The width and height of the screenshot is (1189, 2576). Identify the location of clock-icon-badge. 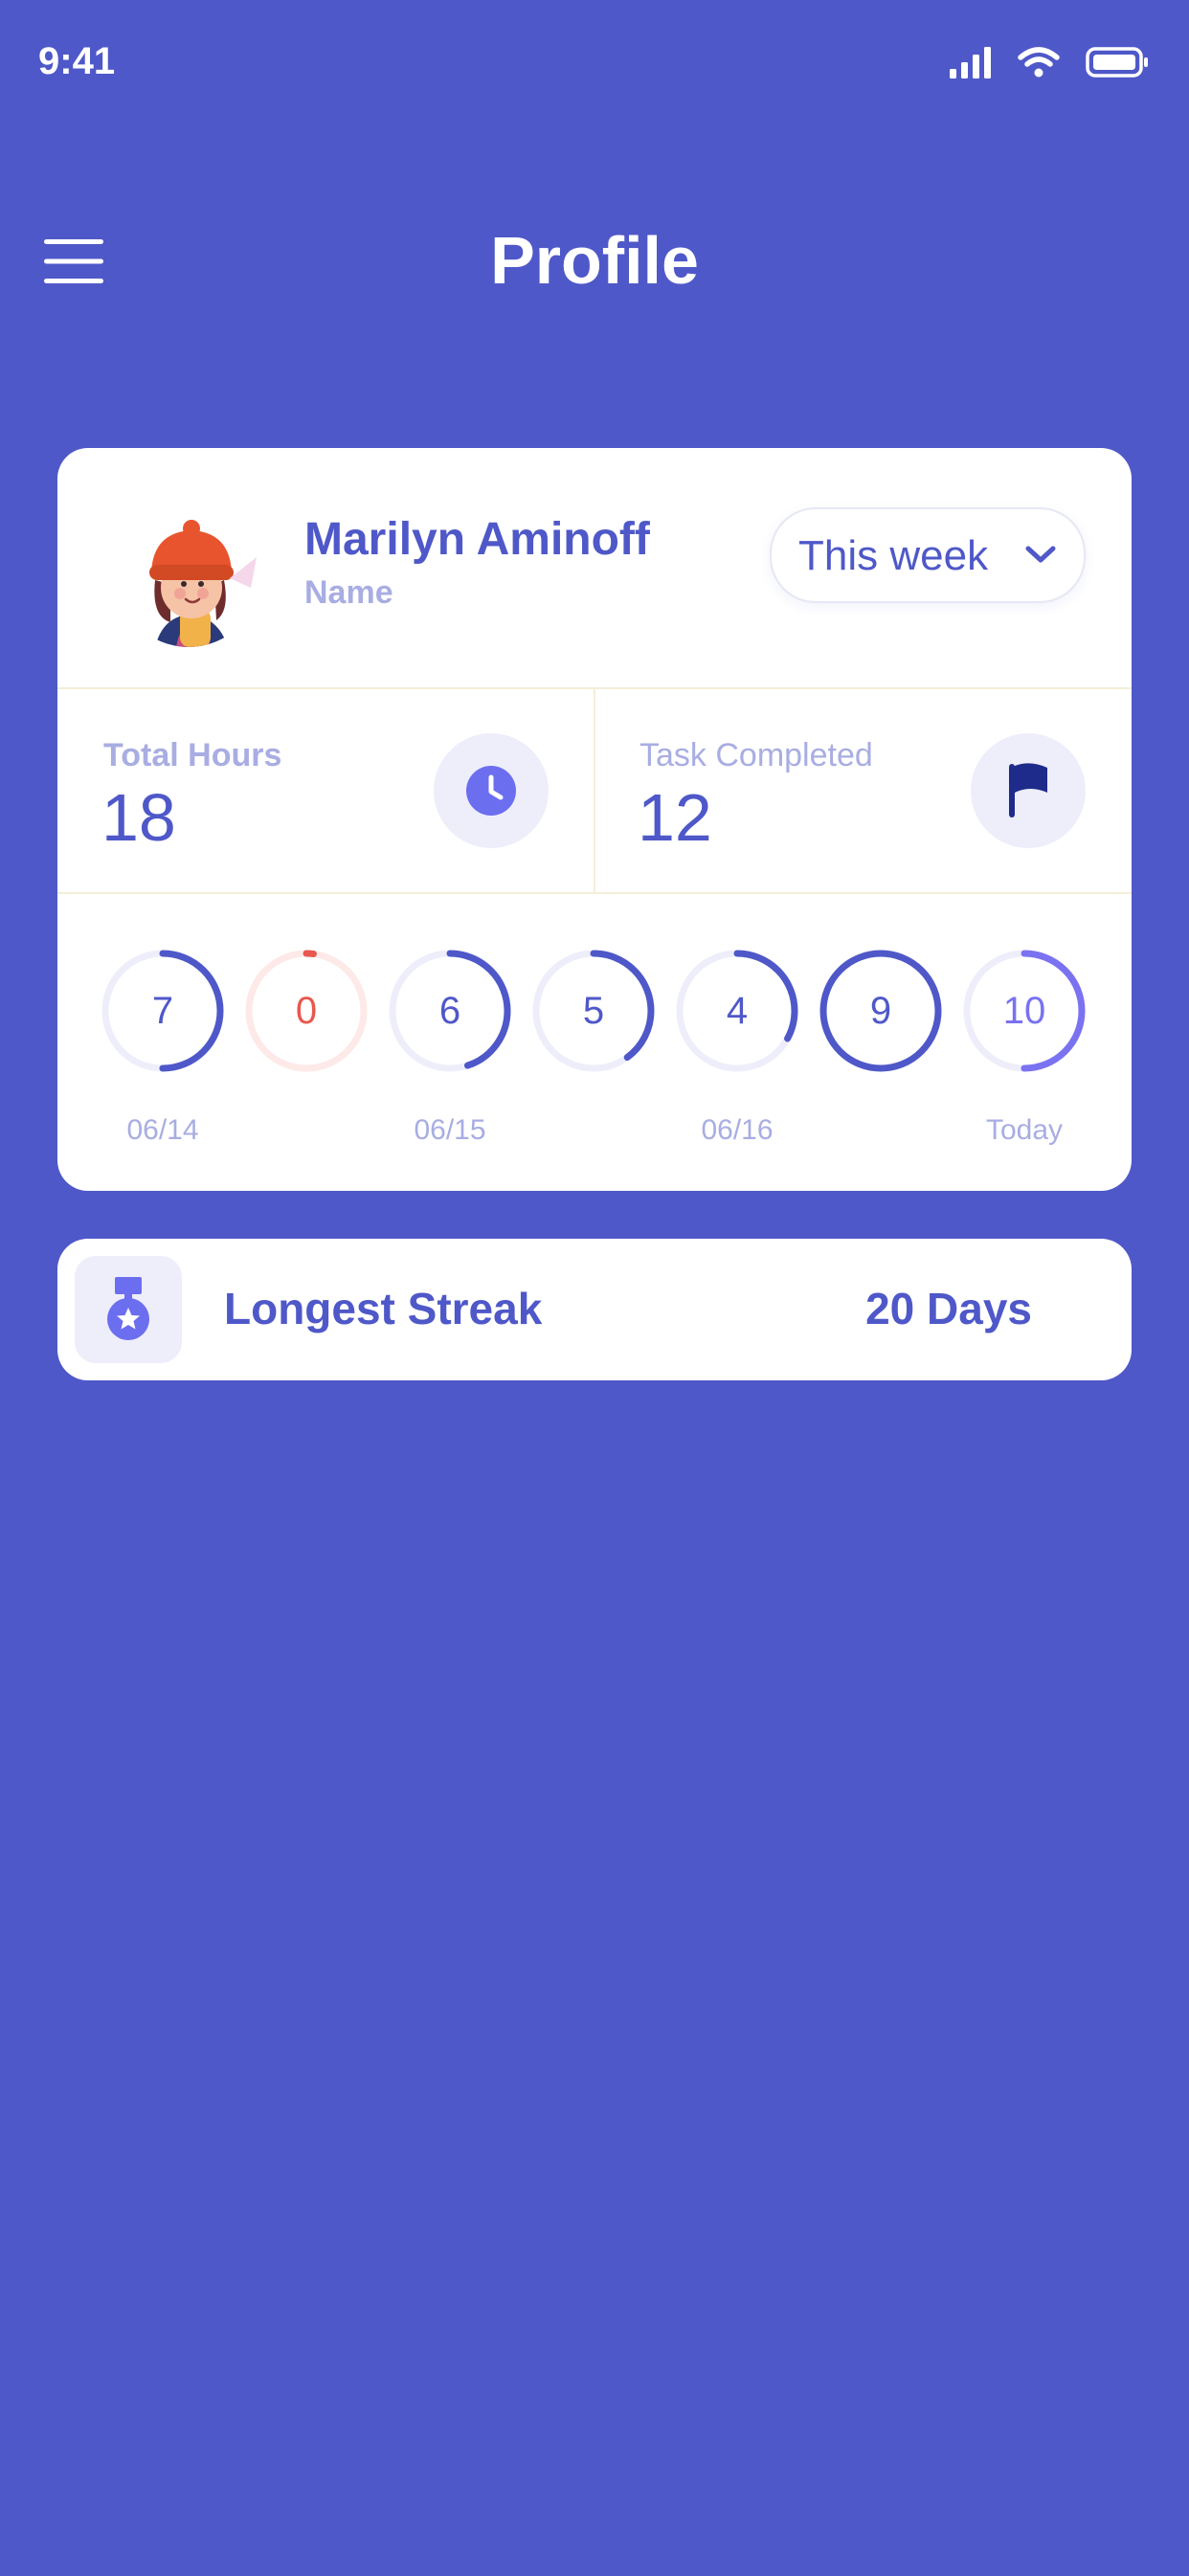
(491, 791).